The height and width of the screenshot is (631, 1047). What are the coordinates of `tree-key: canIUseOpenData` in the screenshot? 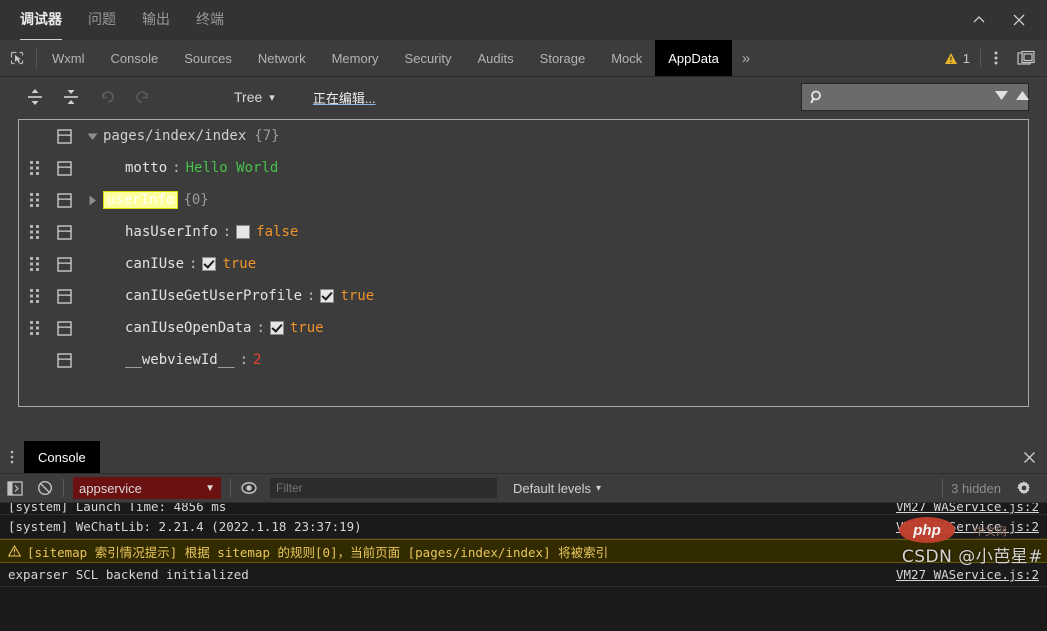 It's located at (188, 328).